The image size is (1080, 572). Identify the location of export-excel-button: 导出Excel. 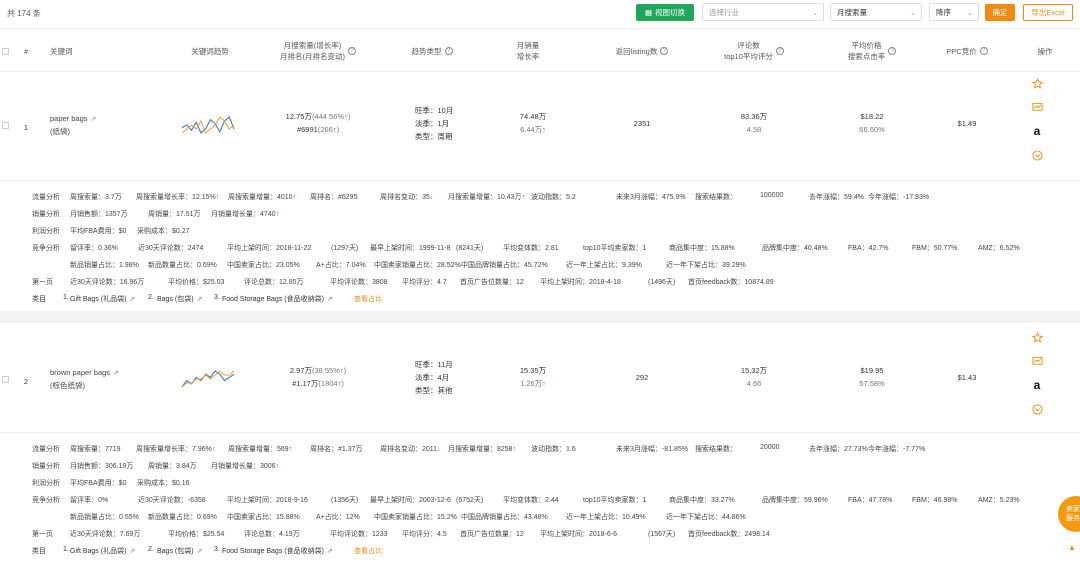
(1048, 12).